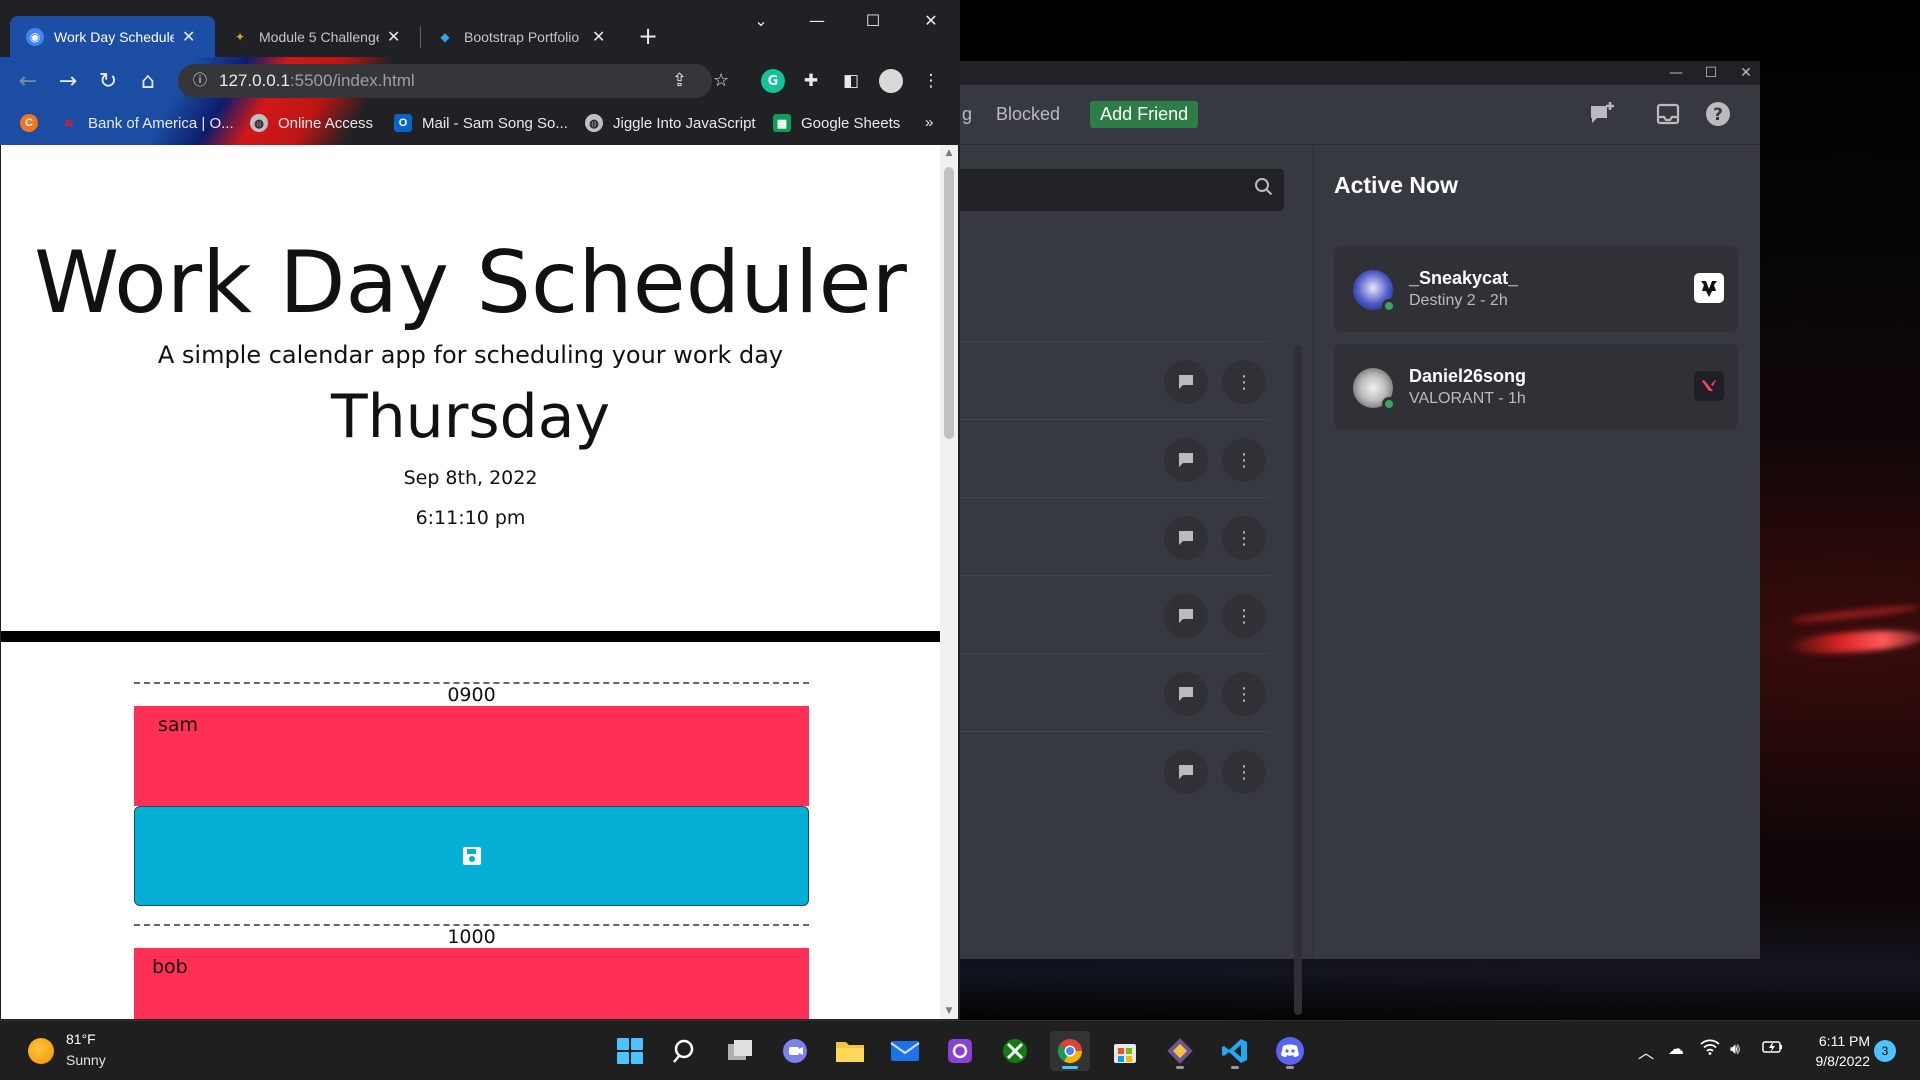 This screenshot has height=1080, width=1920. Describe the element at coordinates (1298, 680) in the screenshot. I see `friends-scrollbar` at that location.